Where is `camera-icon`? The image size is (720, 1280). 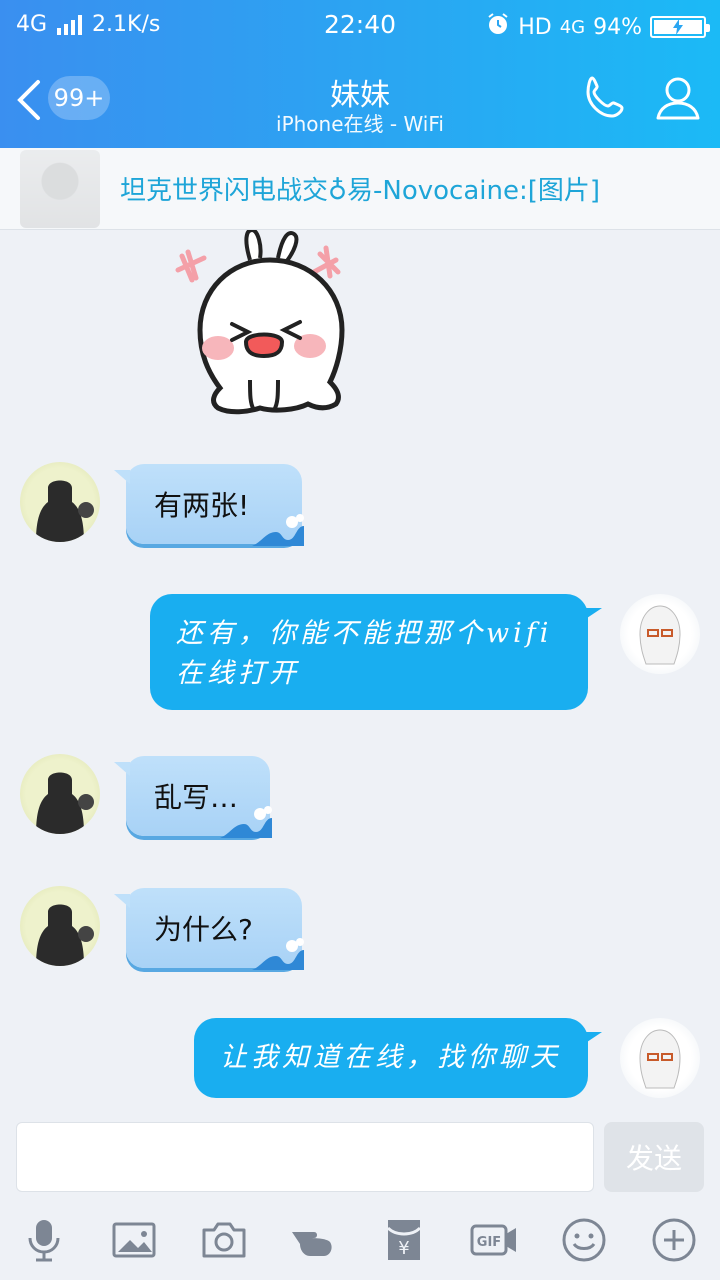
camera-icon is located at coordinates (224, 1240).